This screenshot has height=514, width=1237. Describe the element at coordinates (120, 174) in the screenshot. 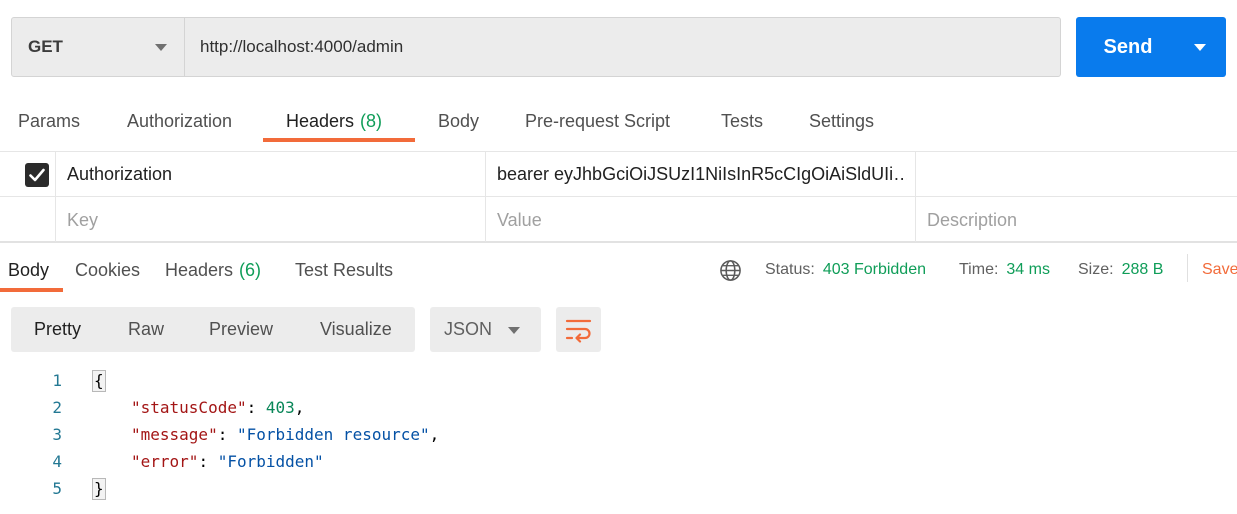

I see `header-key: Authorization` at that location.